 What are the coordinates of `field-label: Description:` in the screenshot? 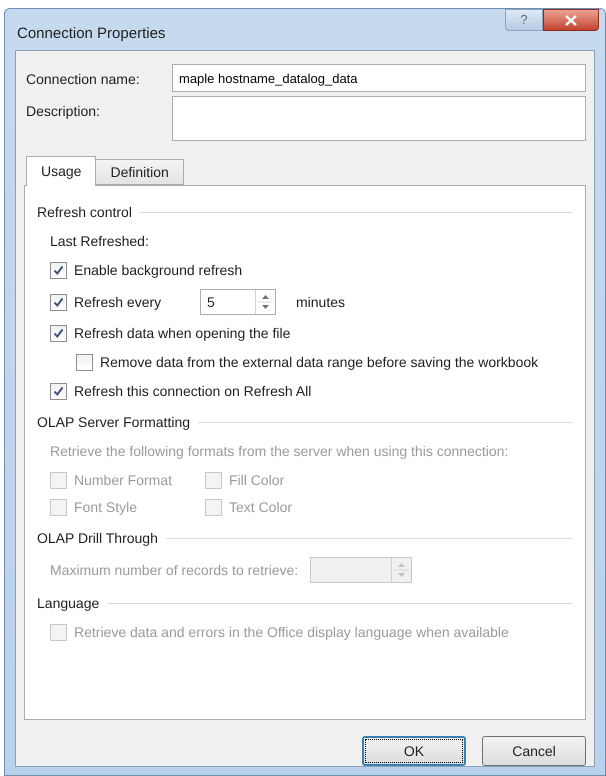 It's located at (63, 111).